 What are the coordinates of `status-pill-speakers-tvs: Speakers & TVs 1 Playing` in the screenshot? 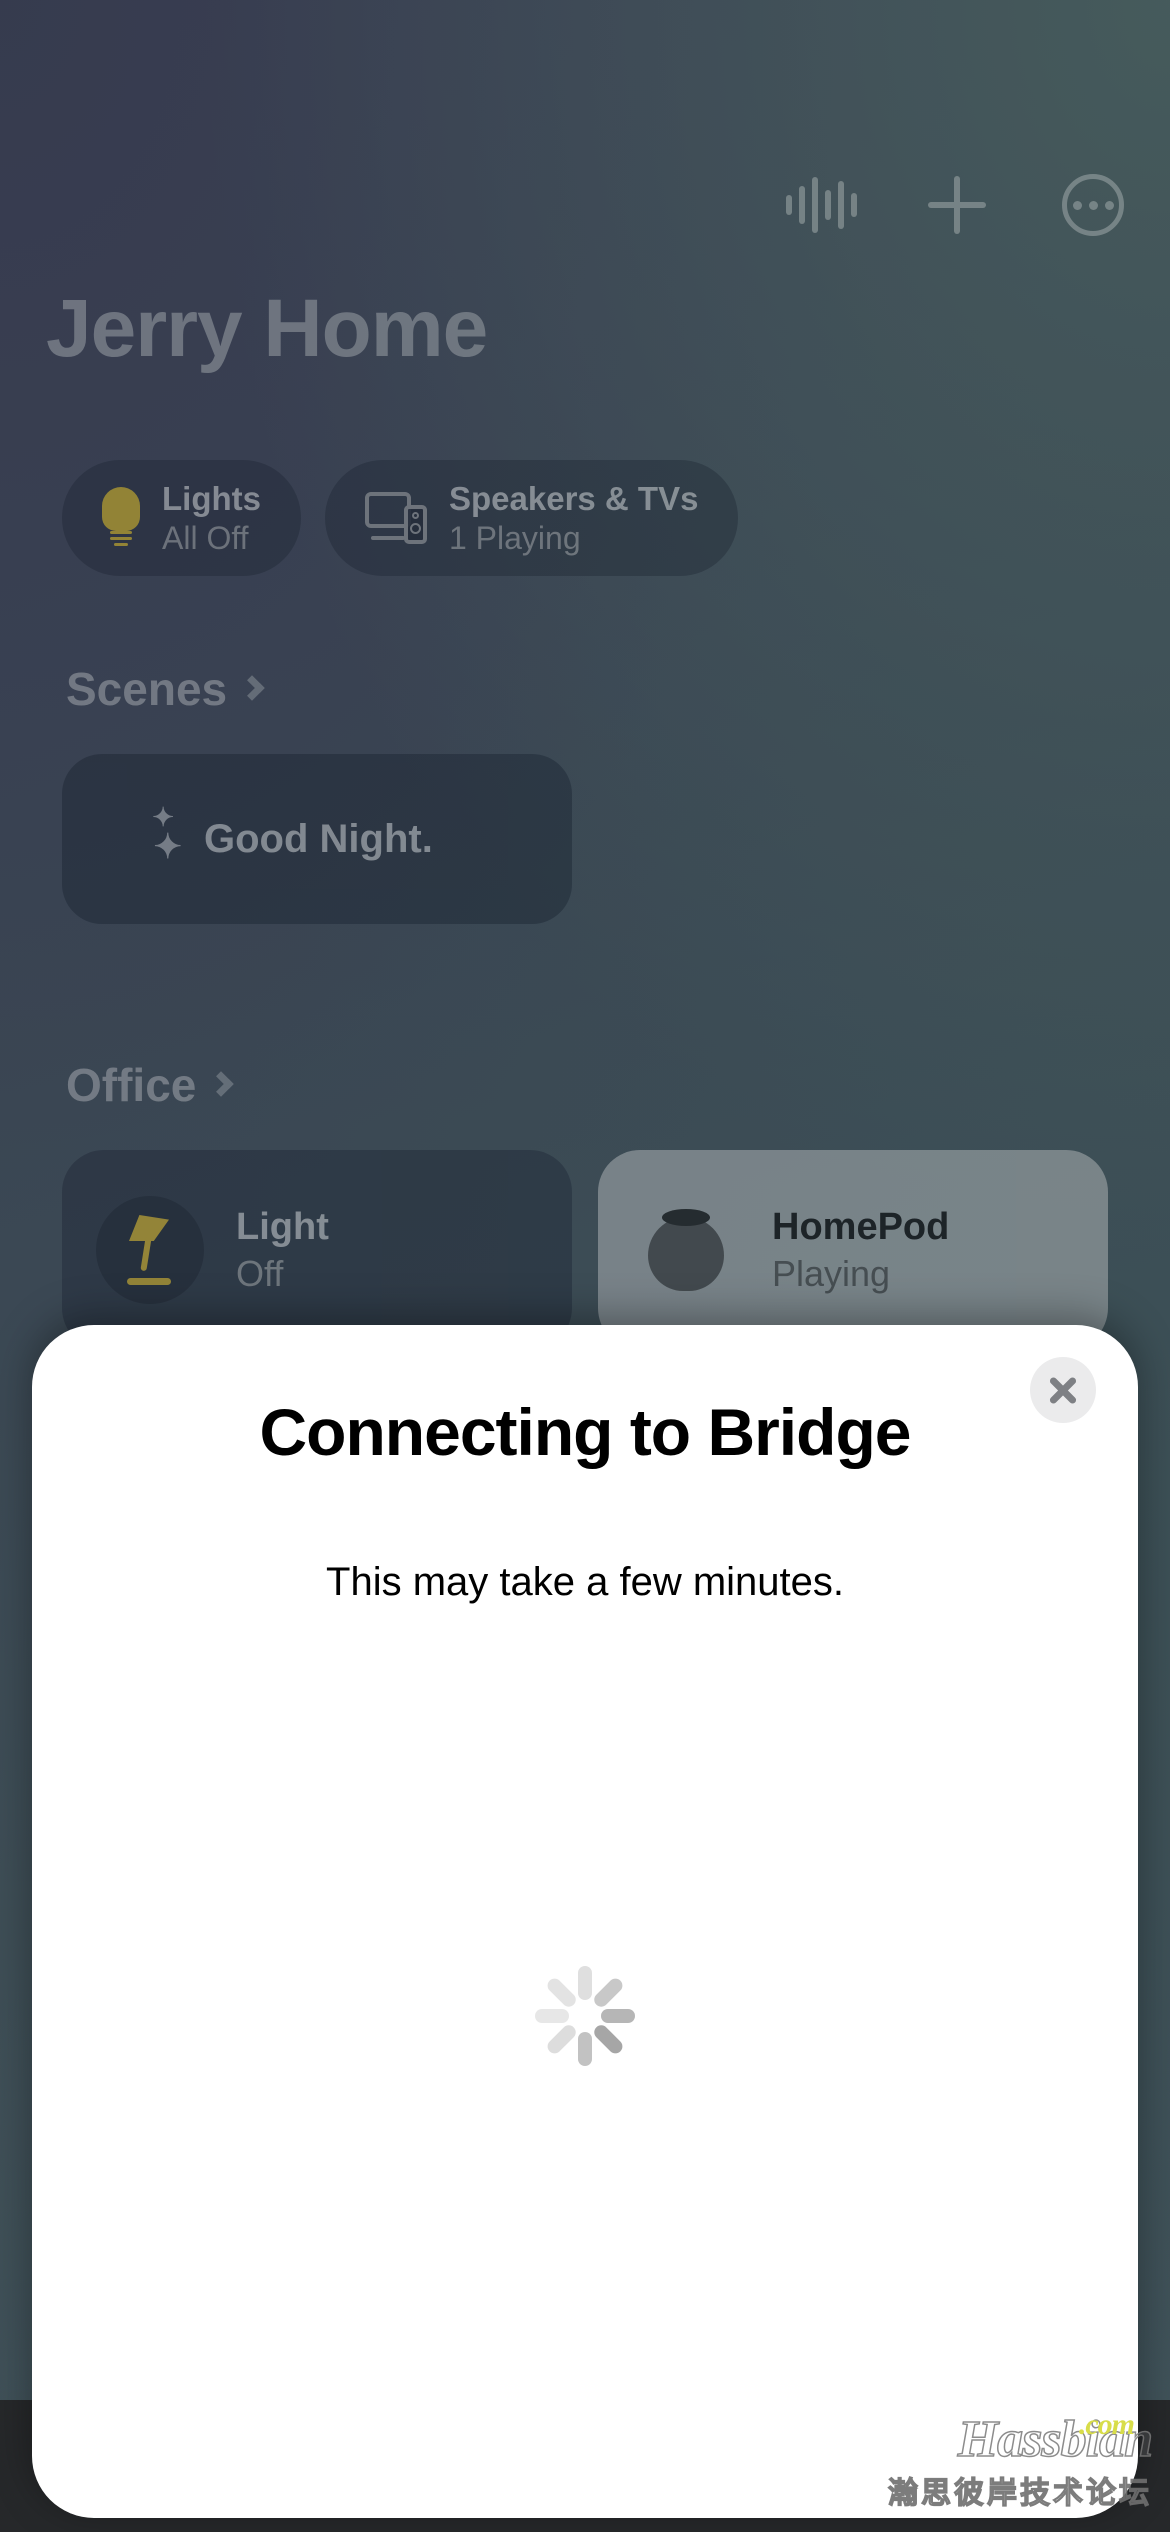 It's located at (531, 518).